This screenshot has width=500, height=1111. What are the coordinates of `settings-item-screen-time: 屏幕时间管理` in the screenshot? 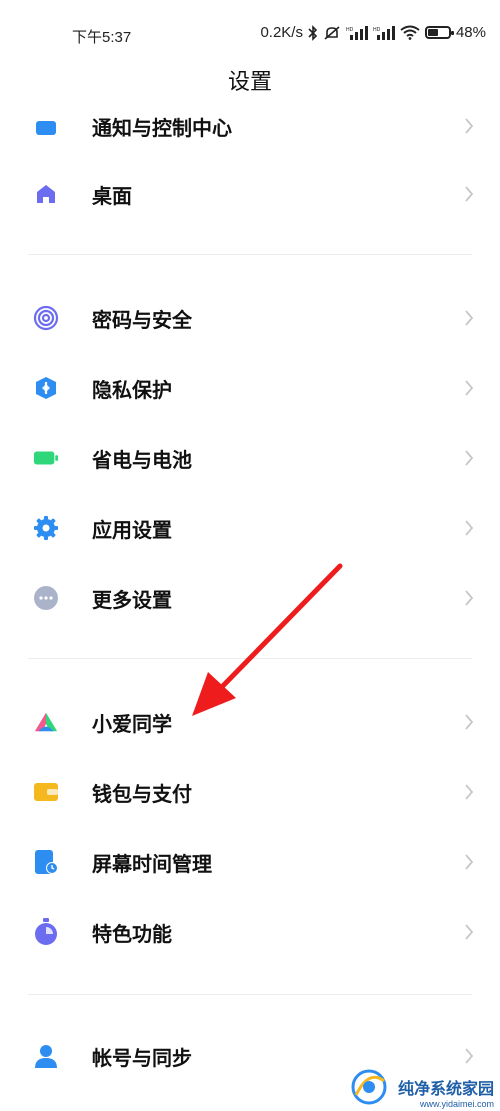 It's located at (250, 862).